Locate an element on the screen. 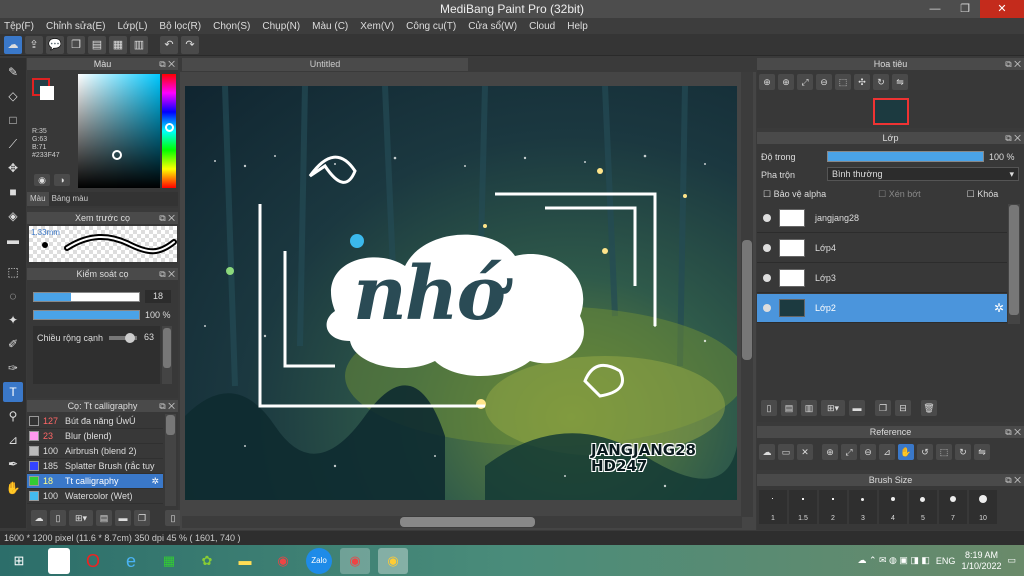 The height and width of the screenshot is (576, 1024). panel-icon: ▥ is located at coordinates (139, 44).